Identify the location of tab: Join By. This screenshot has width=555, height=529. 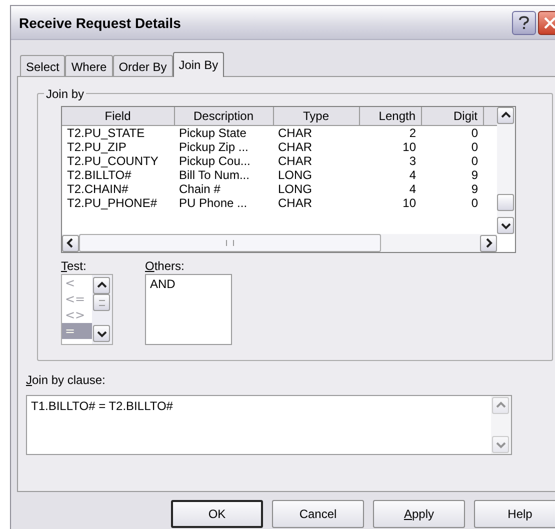
(198, 64).